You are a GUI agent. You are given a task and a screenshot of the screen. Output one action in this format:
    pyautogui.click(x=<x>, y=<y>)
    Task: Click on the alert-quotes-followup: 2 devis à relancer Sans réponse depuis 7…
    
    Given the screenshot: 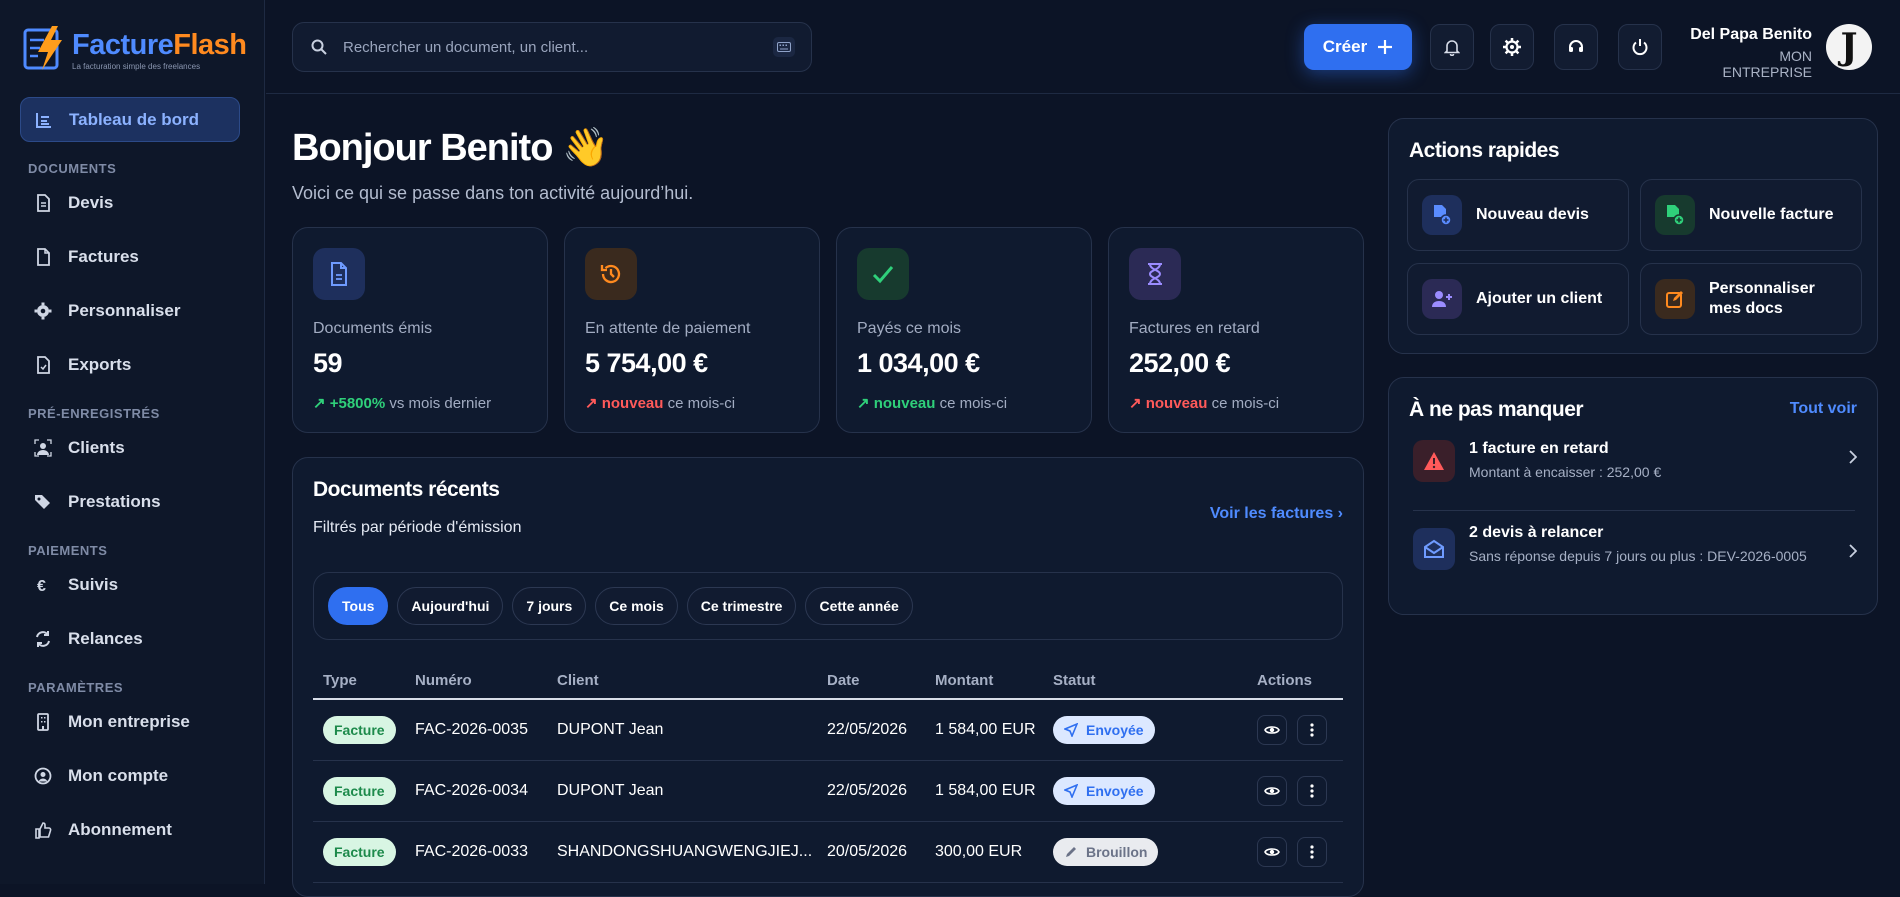 What is the action you would take?
    pyautogui.click(x=1635, y=547)
    